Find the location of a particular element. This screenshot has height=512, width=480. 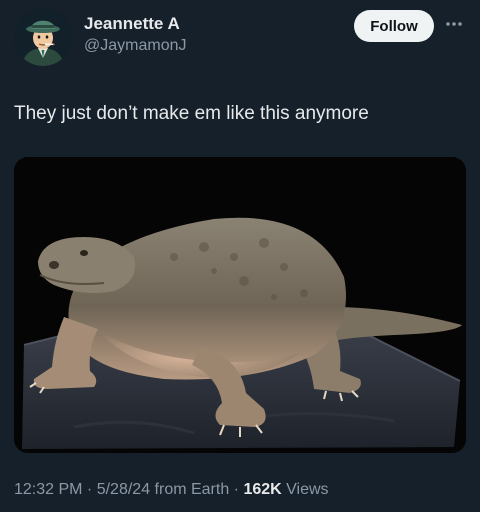

tweet-source: from Earth is located at coordinates (190, 489).